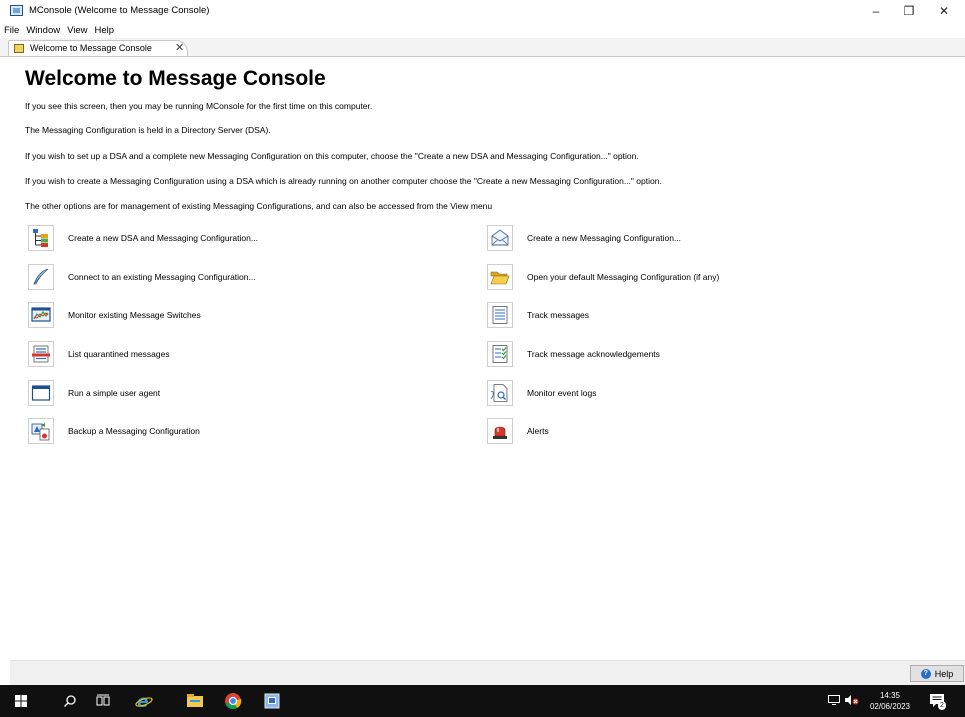  I want to click on close-button: ✕, so click(944, 11).